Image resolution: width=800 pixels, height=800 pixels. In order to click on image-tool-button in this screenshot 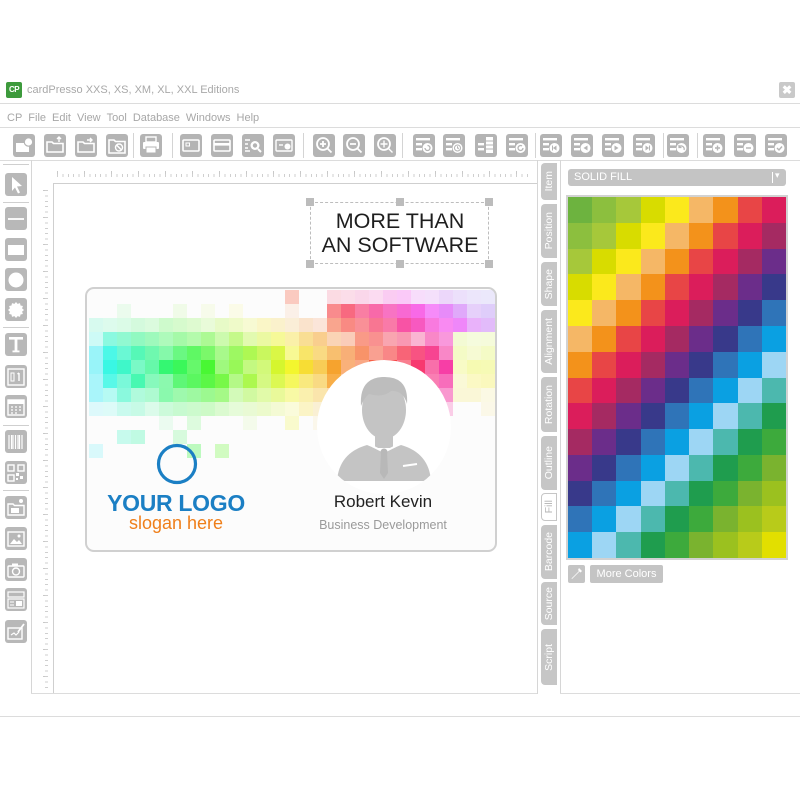, I will do `click(16, 538)`.